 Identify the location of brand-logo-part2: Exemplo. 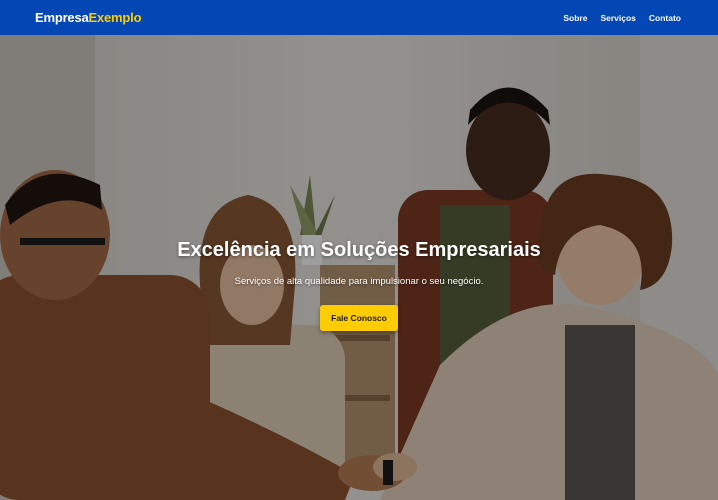
(115, 17).